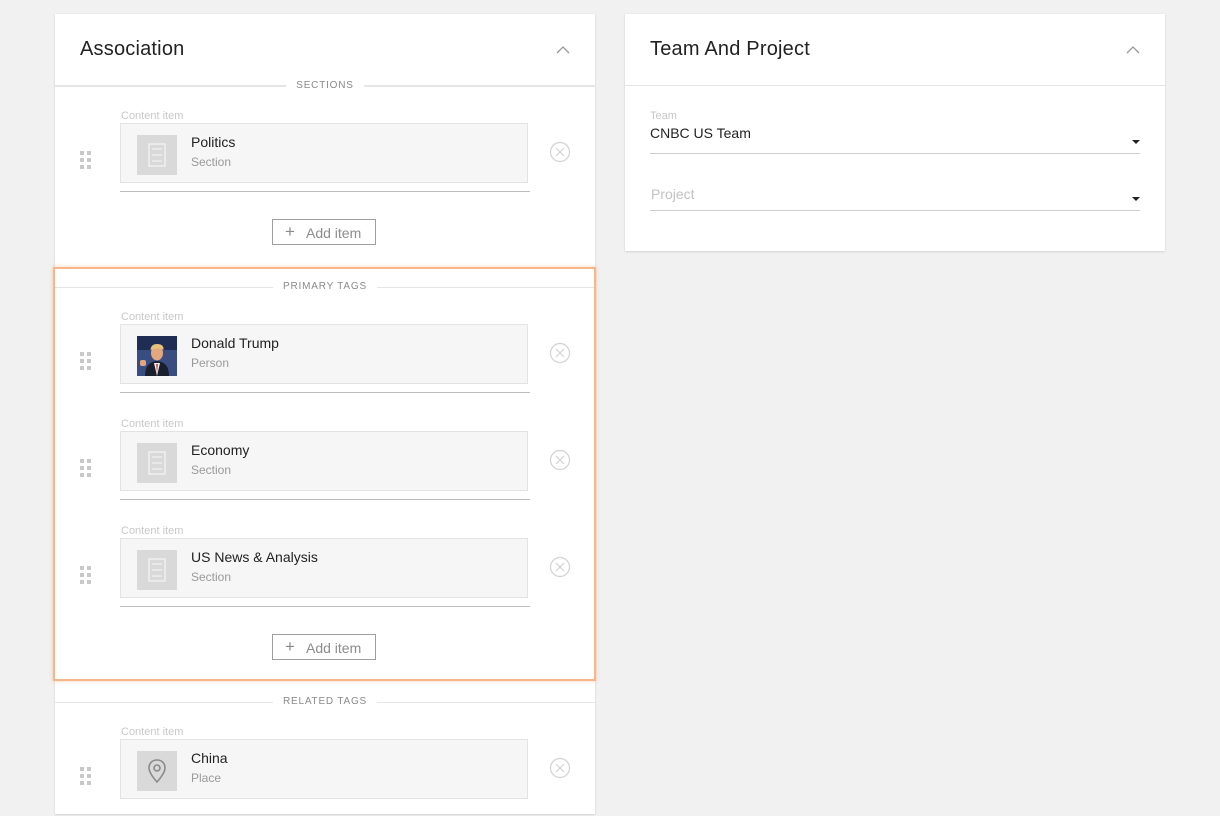 The image size is (1220, 816). What do you see at coordinates (325, 50) in the screenshot?
I see `association-header: Association` at bounding box center [325, 50].